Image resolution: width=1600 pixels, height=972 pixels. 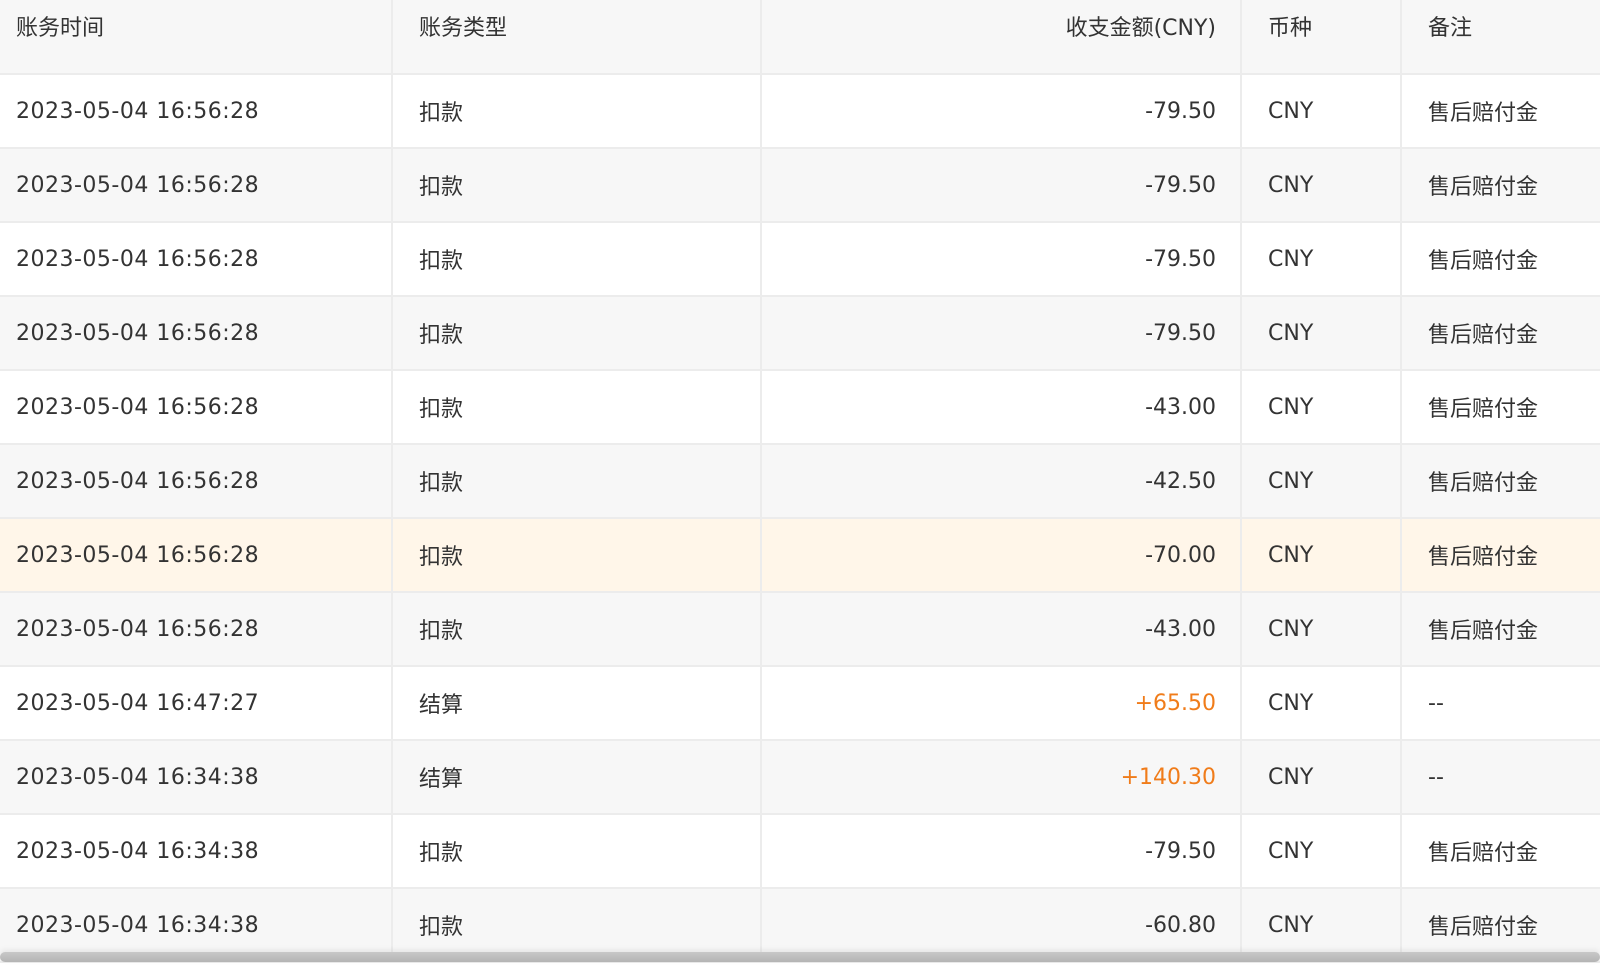 I want to click on table-row: 2023-05-04 16:56:28 扣款 -70.00 CNY 售后赔付金, so click(x=800, y=555).